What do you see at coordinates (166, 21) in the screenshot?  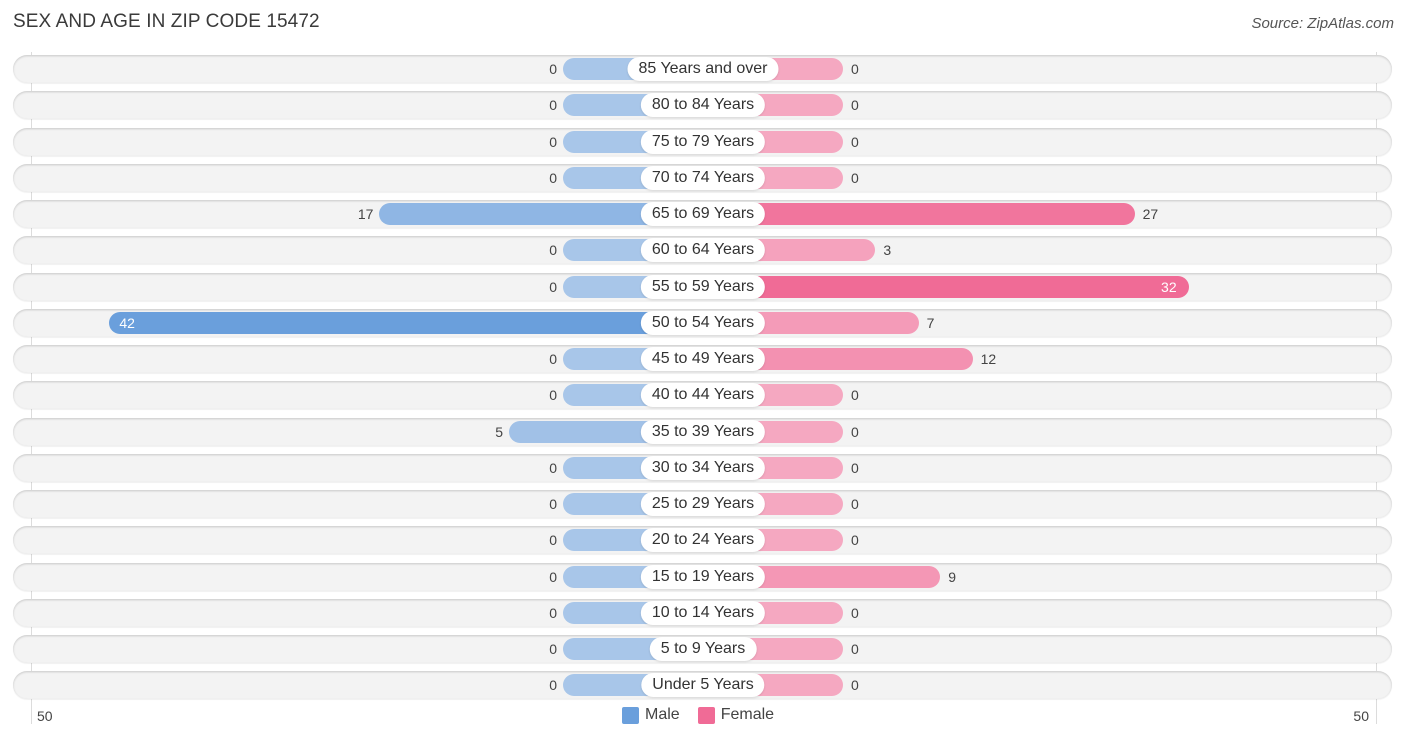 I see `chart-title: SEX AND AGE IN ZIP CODE 15472` at bounding box center [166, 21].